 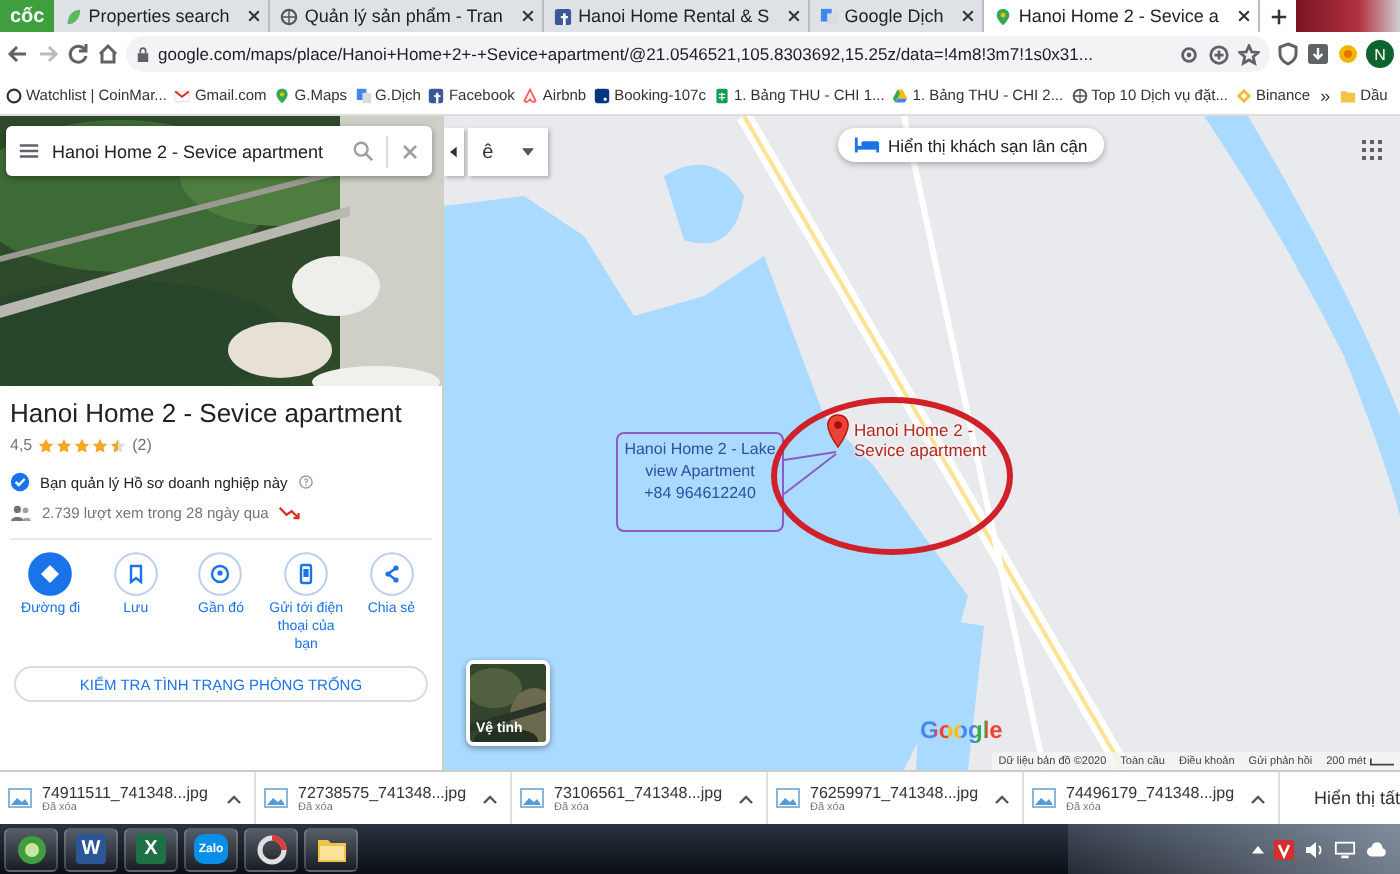 I want to click on verified-icon, so click(x=20, y=482).